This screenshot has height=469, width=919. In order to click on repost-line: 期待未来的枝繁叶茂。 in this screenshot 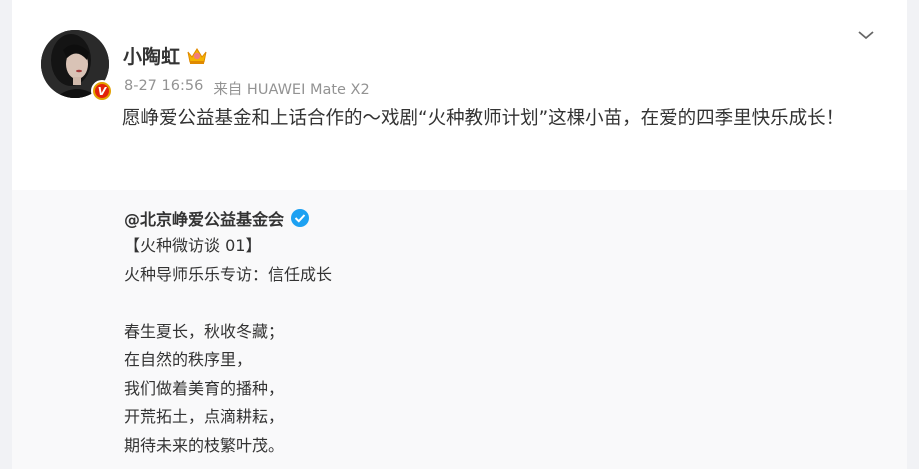, I will do `click(204, 445)`.